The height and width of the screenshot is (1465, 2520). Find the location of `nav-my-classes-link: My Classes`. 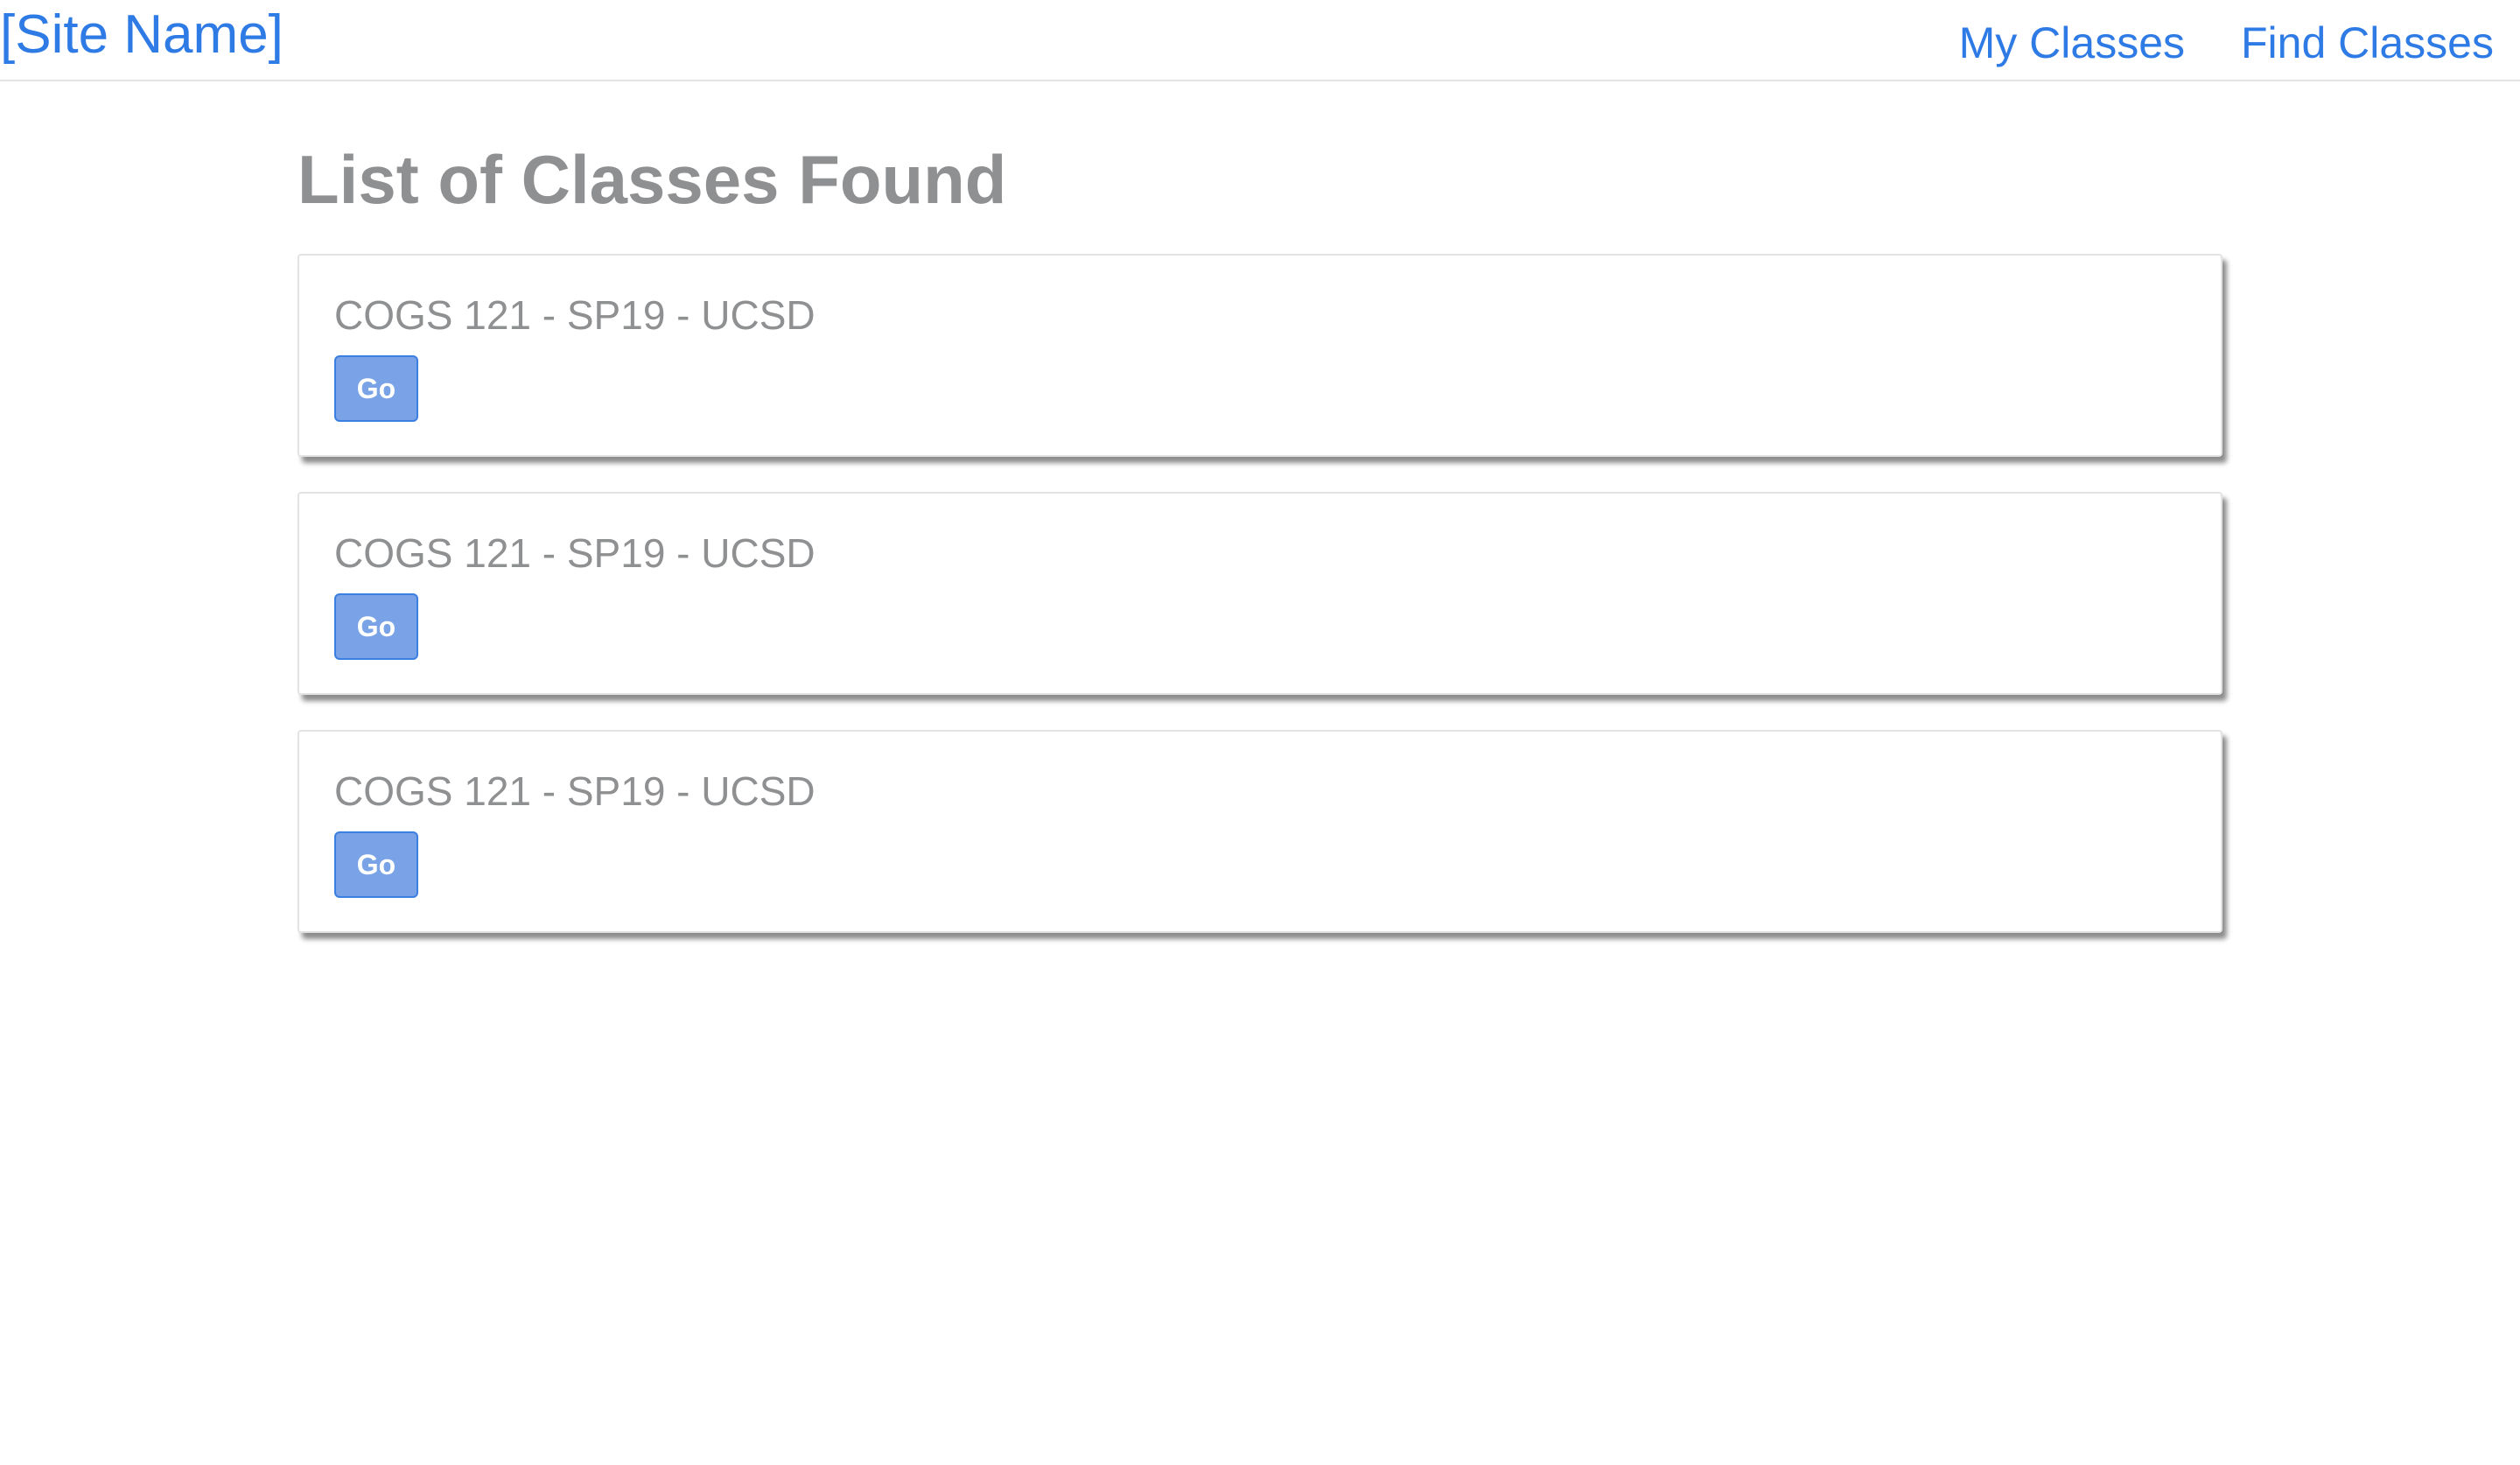

nav-my-classes-link: My Classes is located at coordinates (2072, 43).